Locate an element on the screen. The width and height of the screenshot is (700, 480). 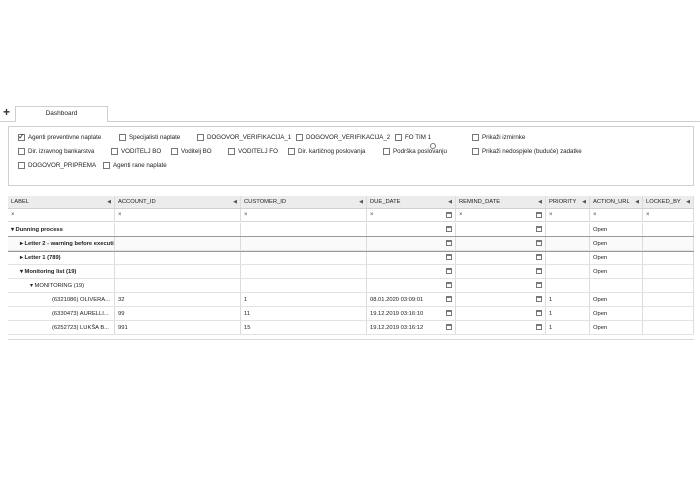
table-row: ▾ Monitoring list (19) Open is located at coordinates (351, 272).